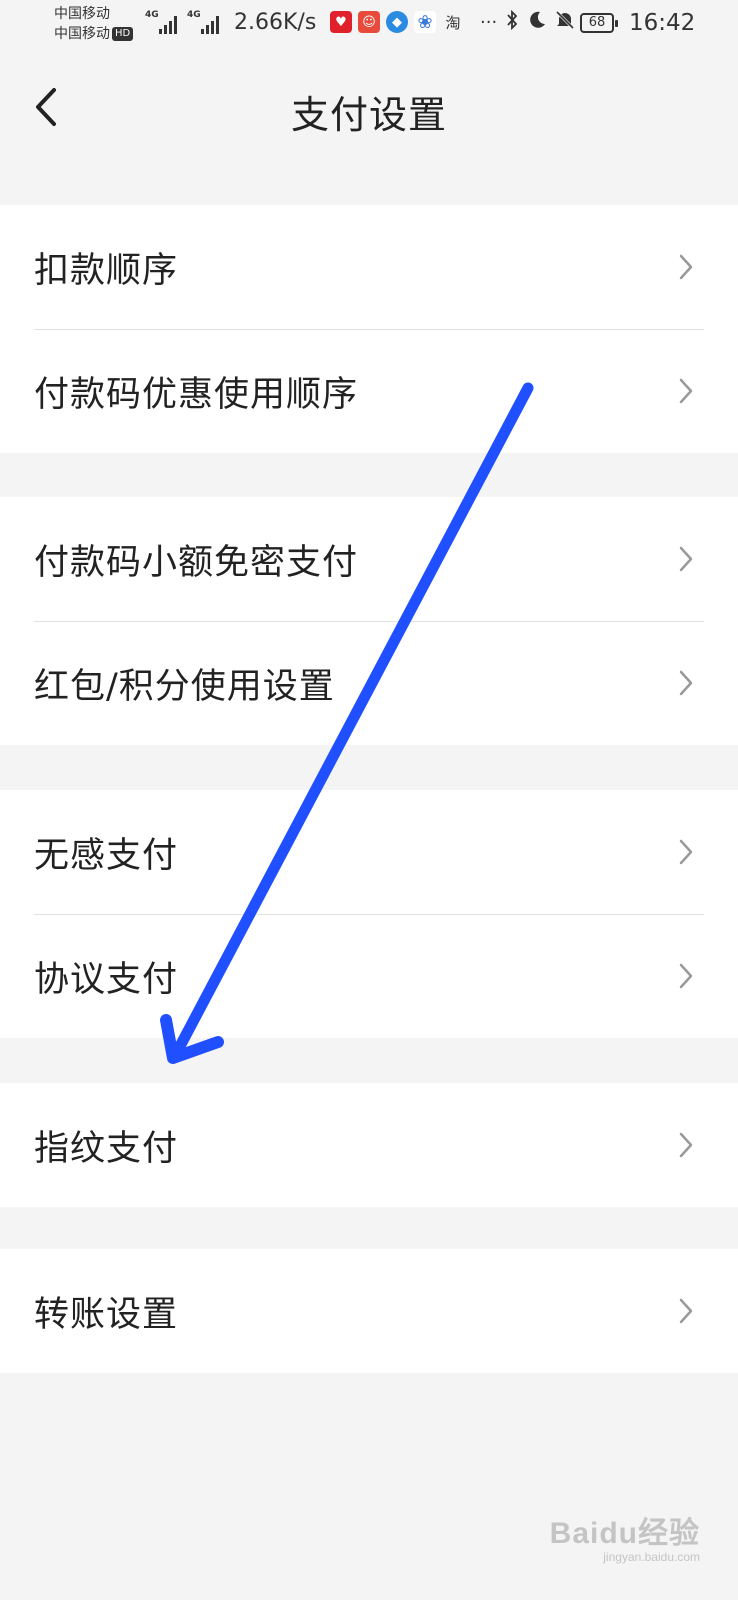 The height and width of the screenshot is (1600, 738). I want to click on list-item-label: 扣款顺序, so click(106, 270).